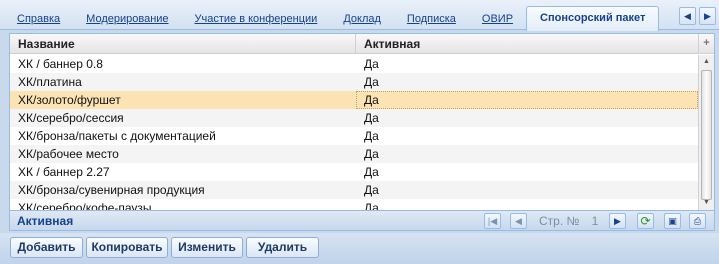 The image size is (719, 264). Describe the element at coordinates (64, 172) in the screenshot. I see `cell-name: ХК / баннер 2.27` at that location.